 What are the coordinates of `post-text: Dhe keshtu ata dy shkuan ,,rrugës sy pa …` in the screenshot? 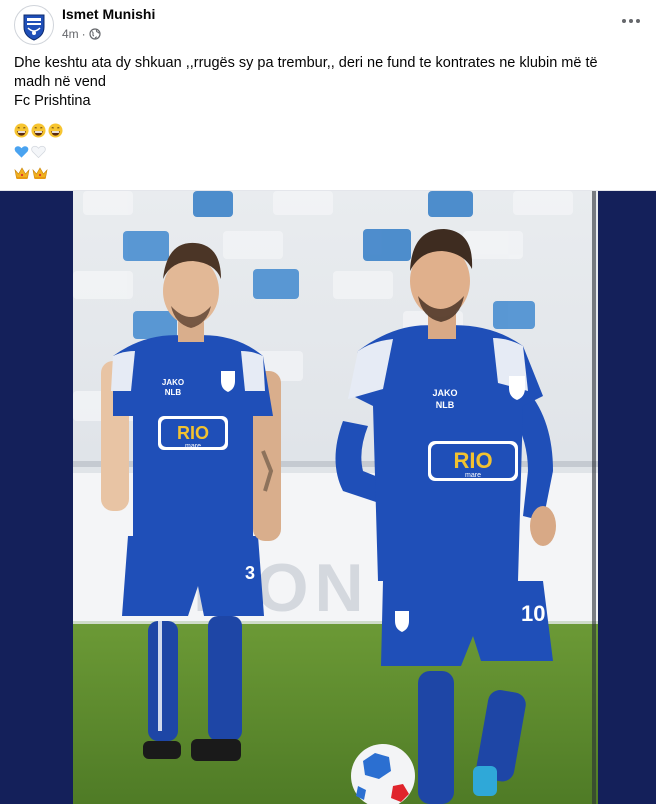 It's located at (329, 82).